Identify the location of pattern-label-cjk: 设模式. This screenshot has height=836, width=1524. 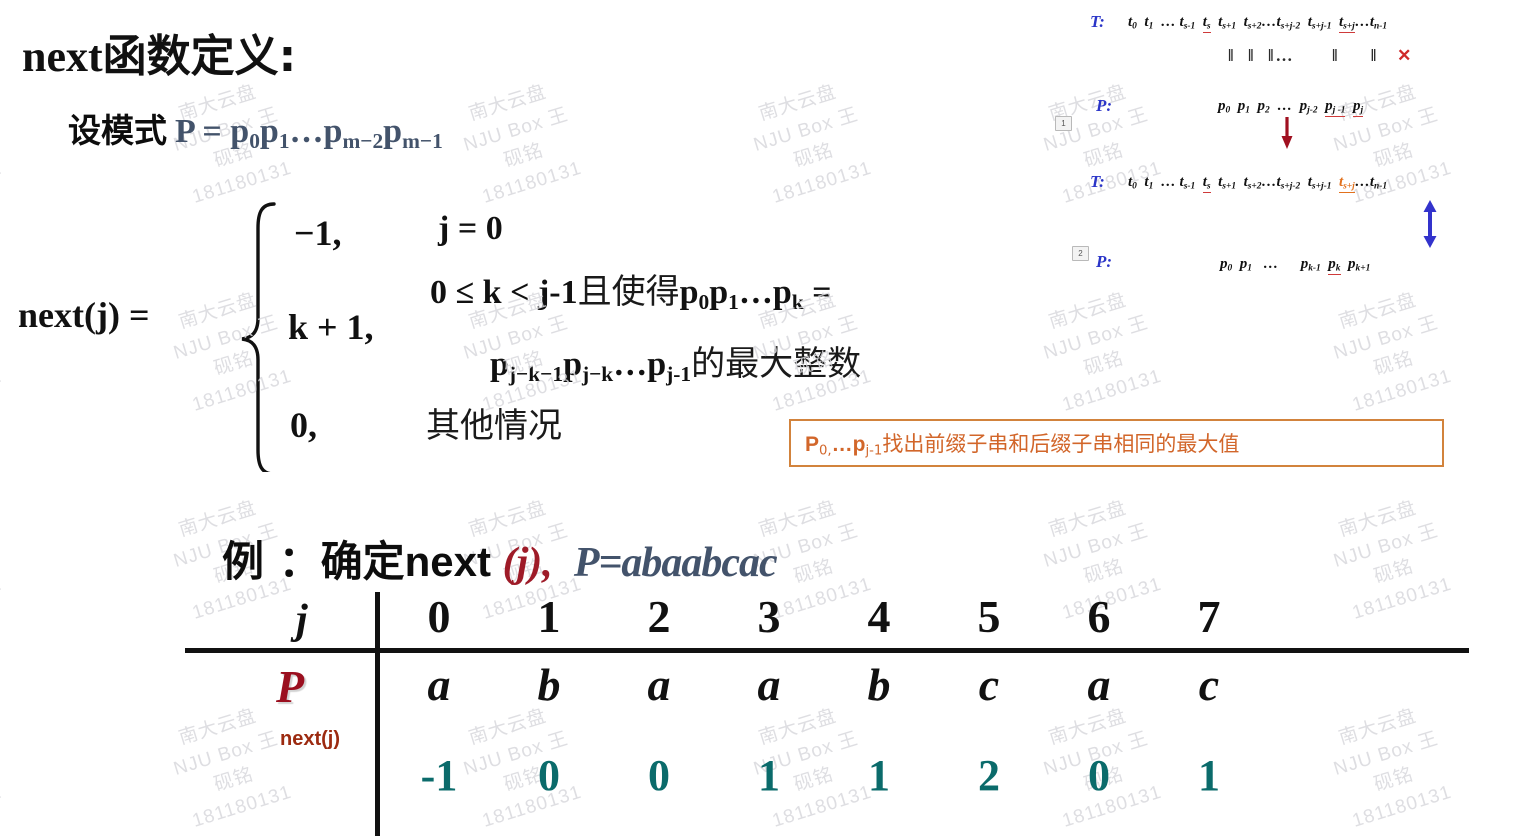
(117, 130).